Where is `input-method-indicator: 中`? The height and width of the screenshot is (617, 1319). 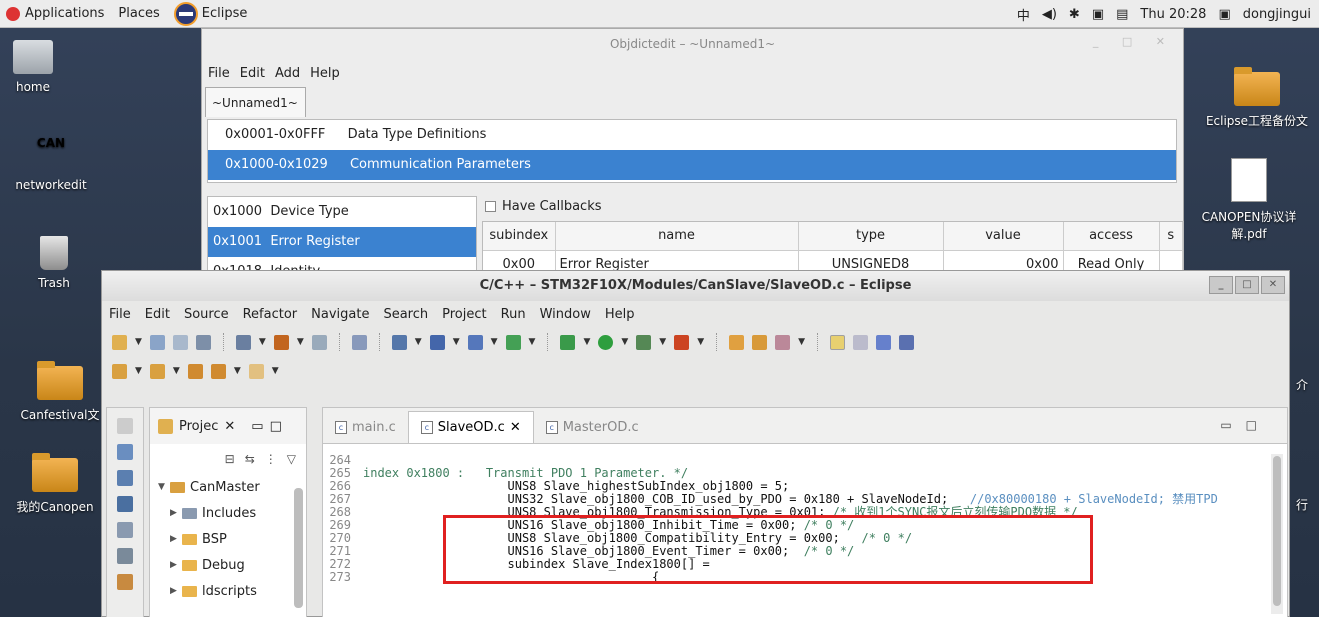
input-method-indicator: 中 is located at coordinates (1023, 14).